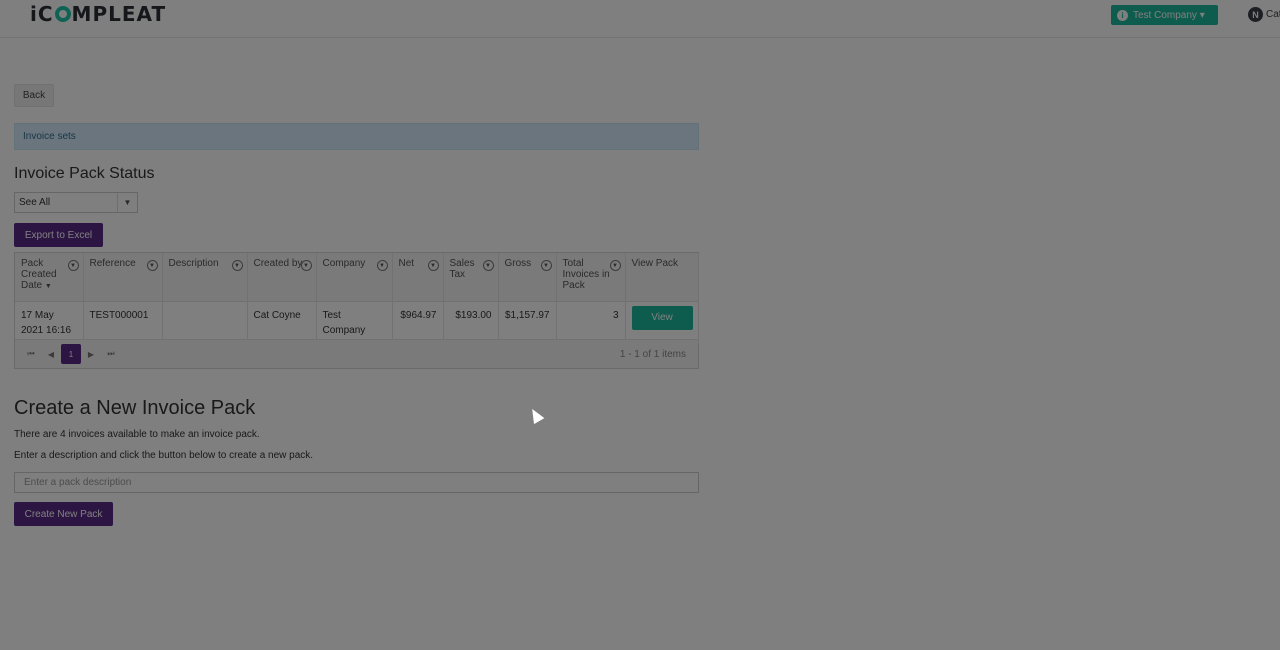  What do you see at coordinates (63, 514) in the screenshot?
I see `create-new-pack-button: Create New Pack` at bounding box center [63, 514].